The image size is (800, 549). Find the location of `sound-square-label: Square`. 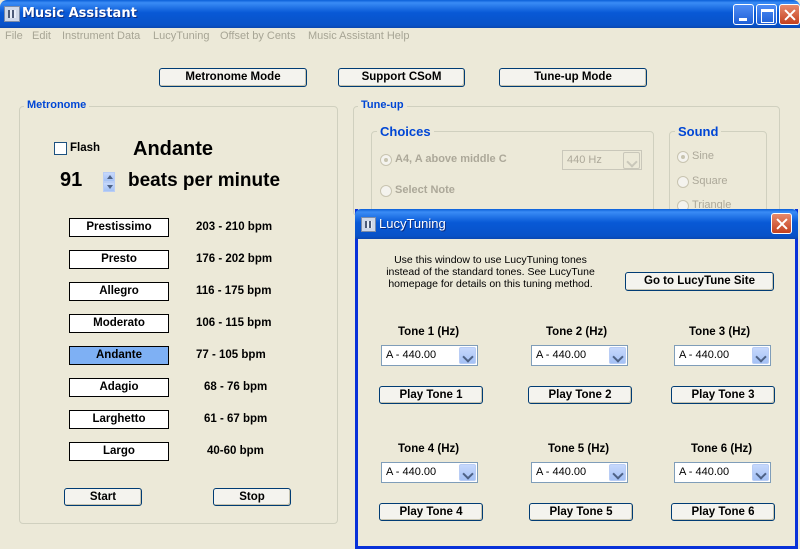

sound-square-label: Square is located at coordinates (710, 181).